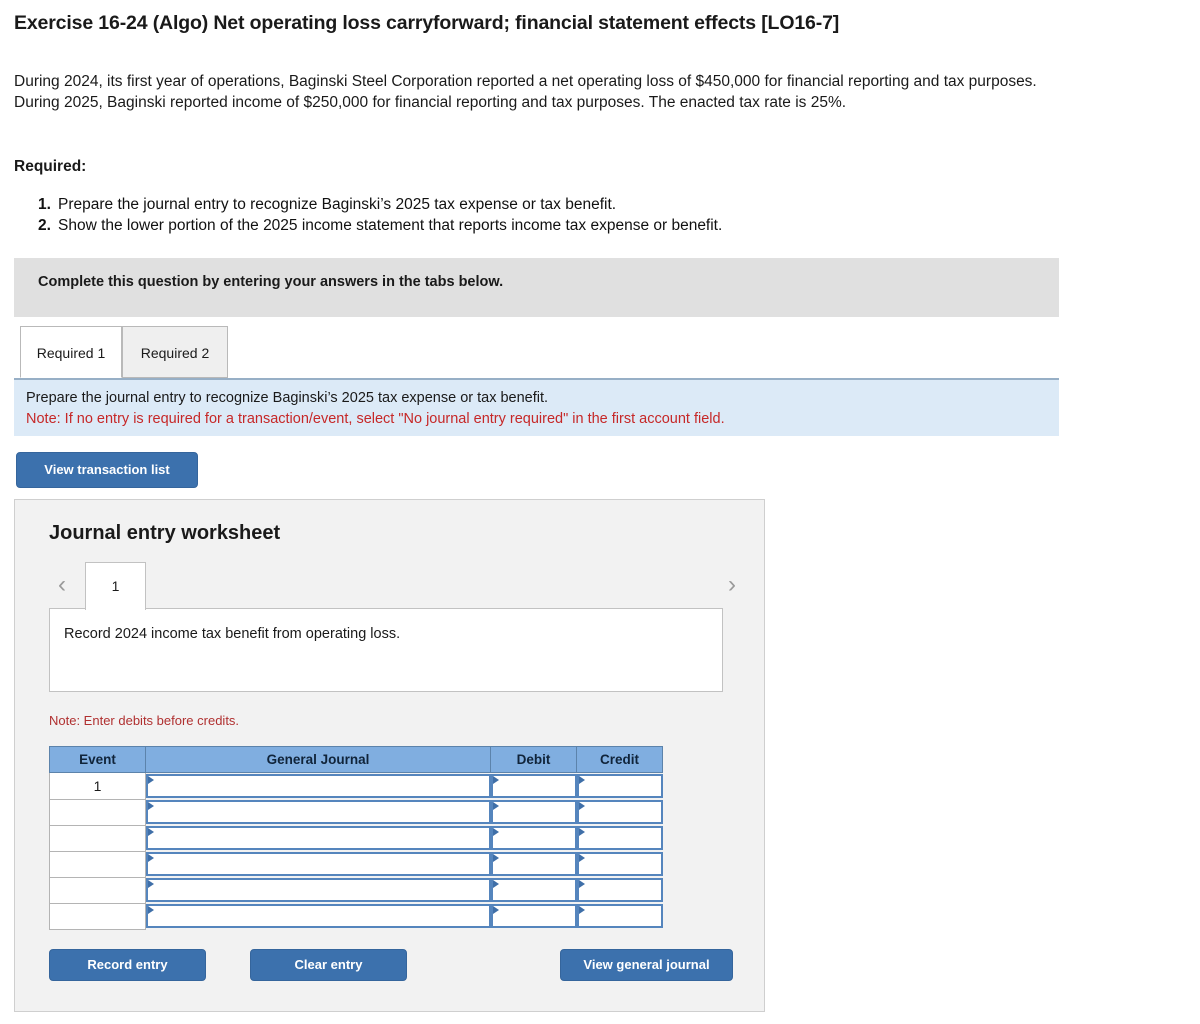 The height and width of the screenshot is (1024, 1200). Describe the element at coordinates (115, 586) in the screenshot. I see `worksheet-page-tab-1: 1` at that location.